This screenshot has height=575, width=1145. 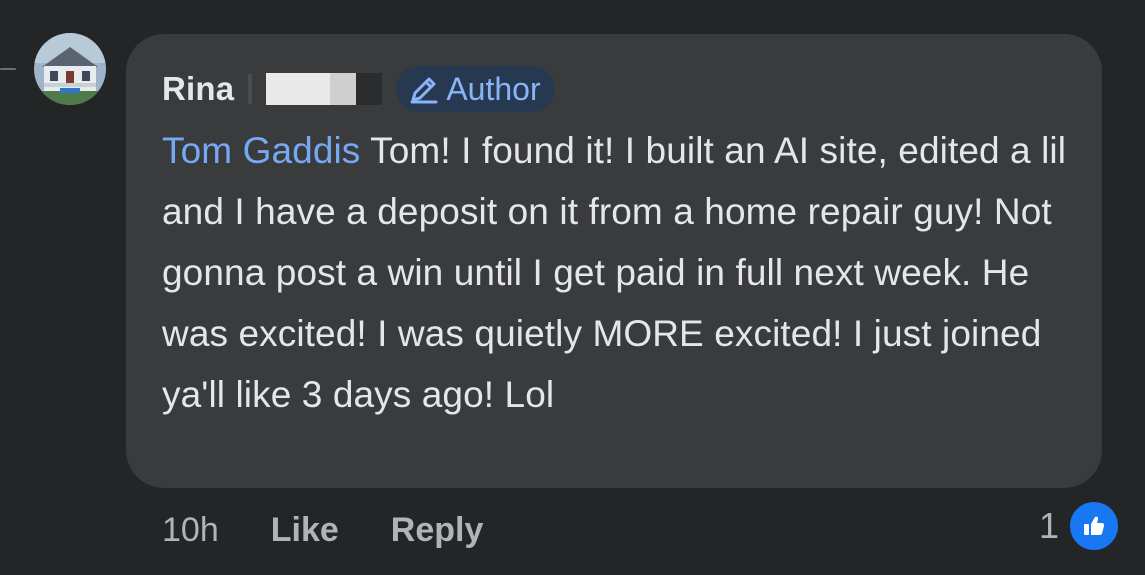 What do you see at coordinates (1094, 526) in the screenshot?
I see `like-reaction-icon` at bounding box center [1094, 526].